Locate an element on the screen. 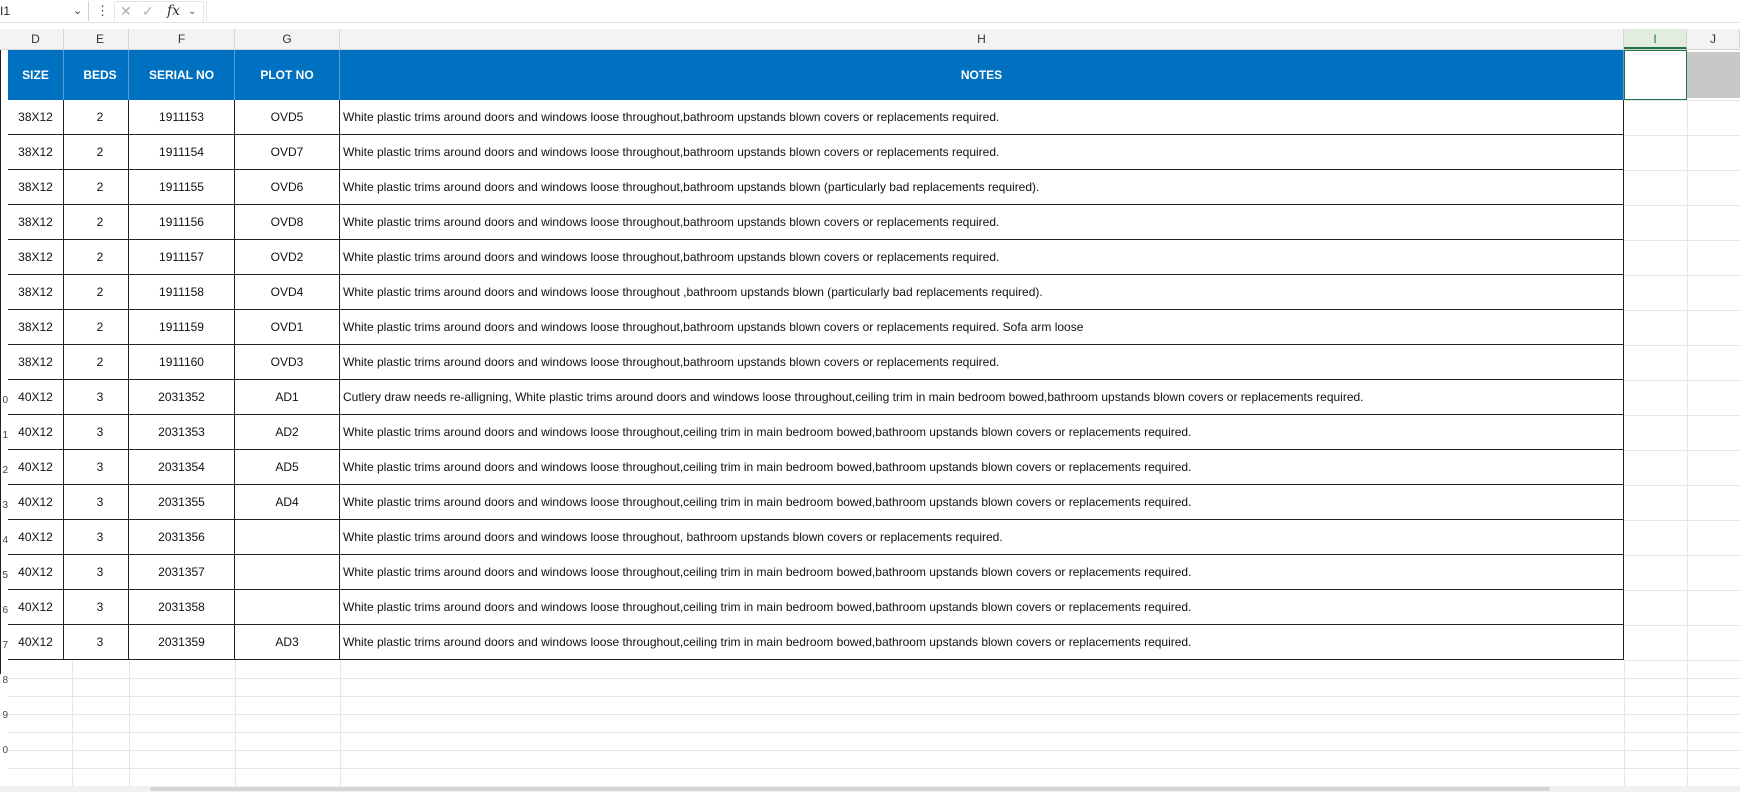 The width and height of the screenshot is (1740, 792). formula-input is located at coordinates (972, 11).